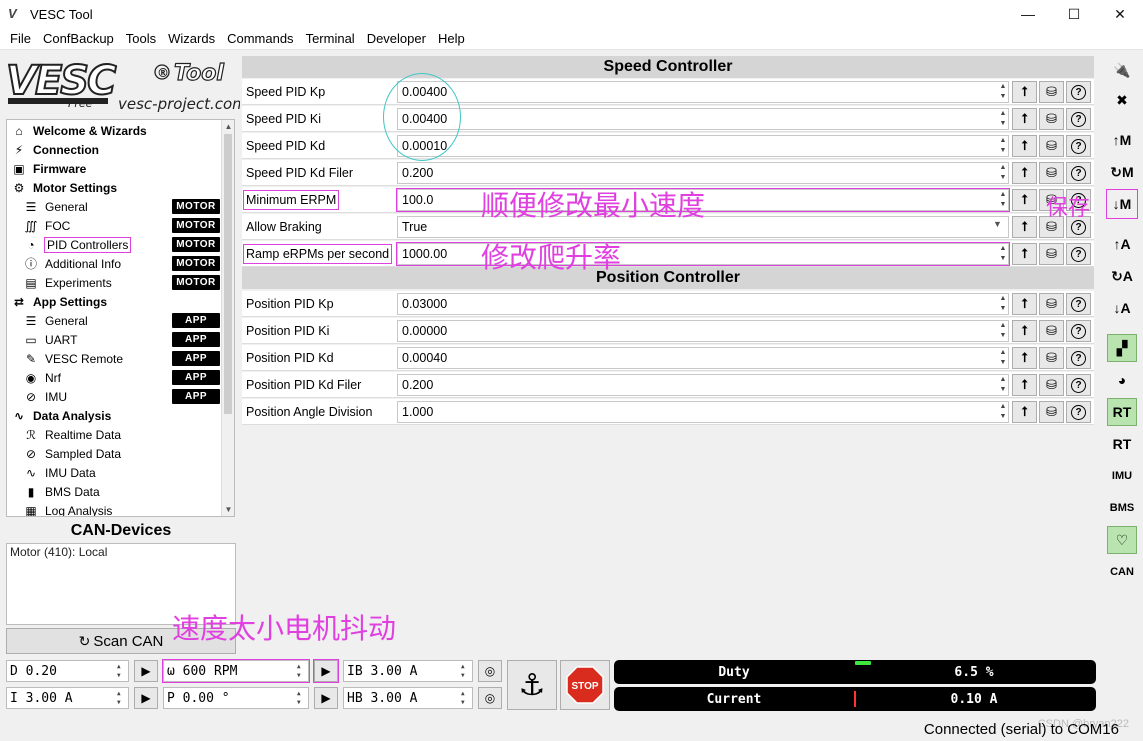  I want to click on can-device-item: Motor (410): Local, so click(121, 552).